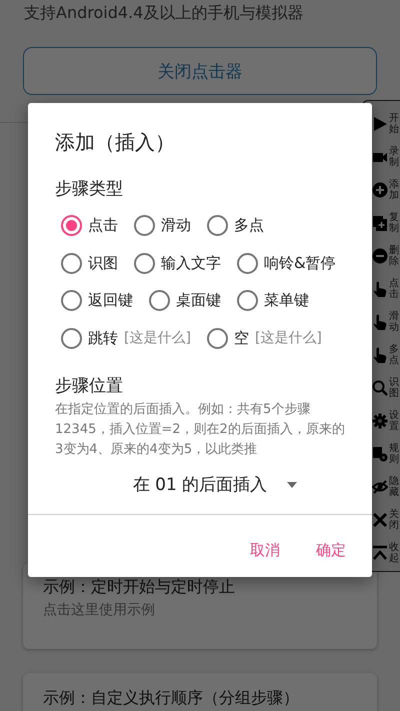 This screenshot has height=711, width=400. Describe the element at coordinates (380, 124) in the screenshot. I see `play-icon` at that location.